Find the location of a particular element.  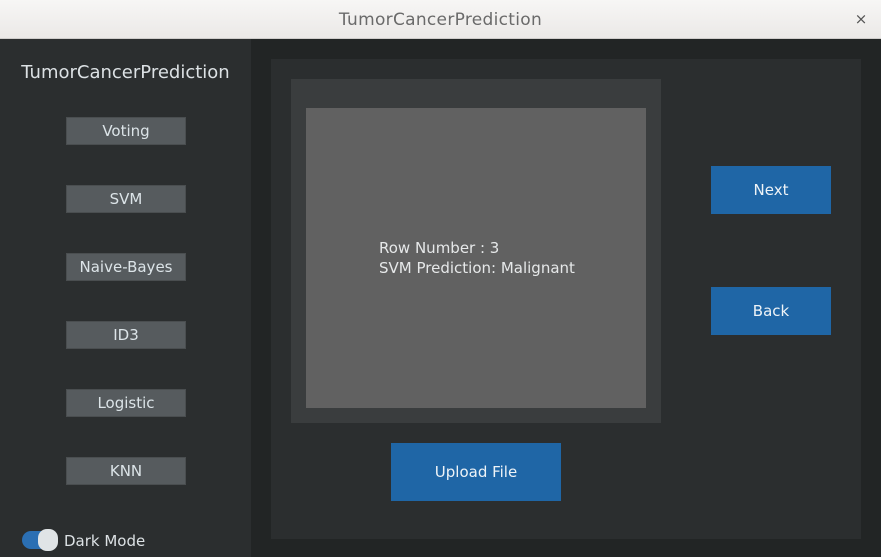

row-number-text: Row Number : 3 is located at coordinates (439, 248).